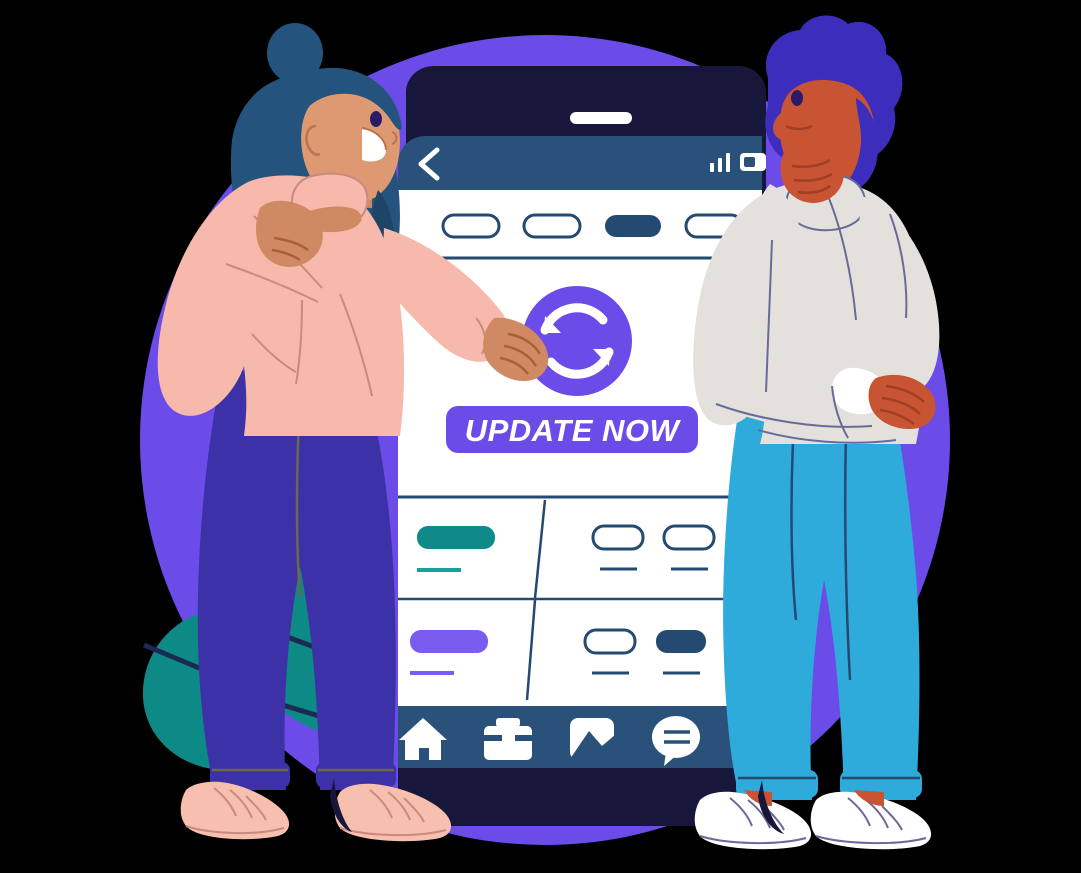  What do you see at coordinates (797, 98) in the screenshot?
I see `man-eye` at bounding box center [797, 98].